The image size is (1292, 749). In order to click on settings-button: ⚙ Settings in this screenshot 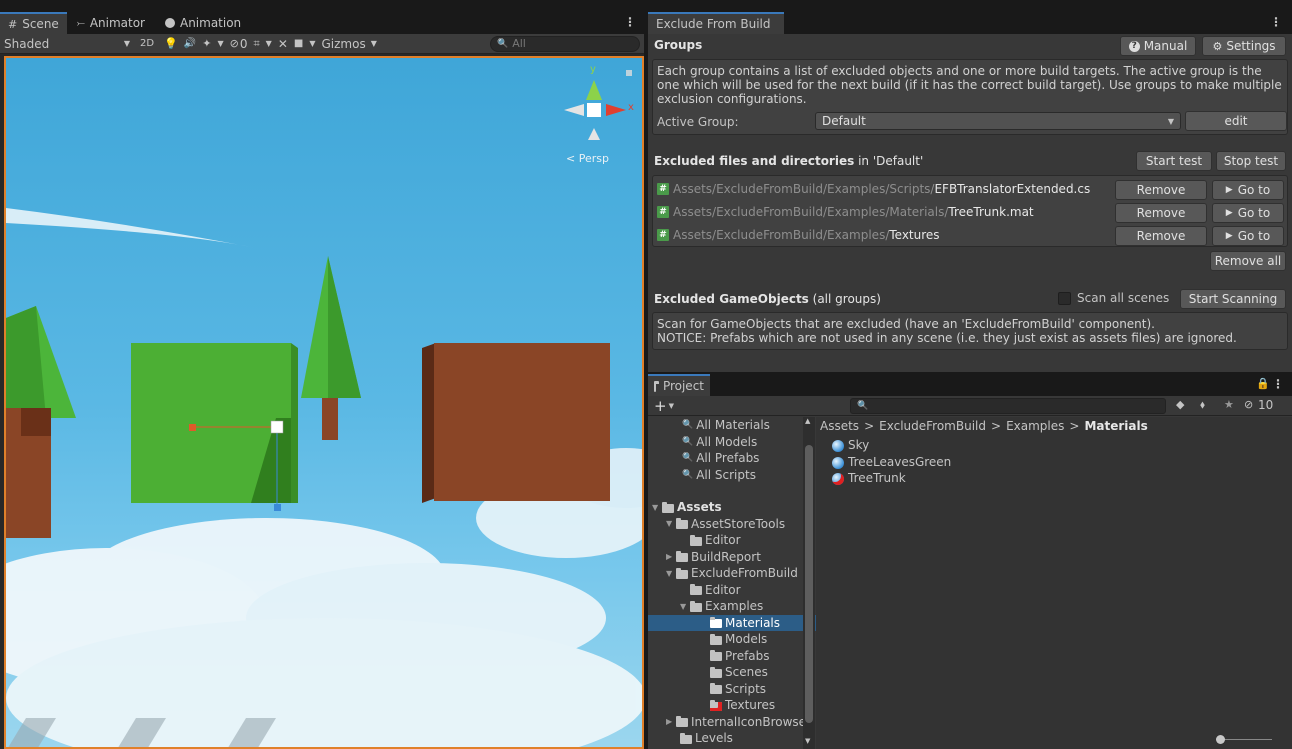, I will do `click(1244, 46)`.